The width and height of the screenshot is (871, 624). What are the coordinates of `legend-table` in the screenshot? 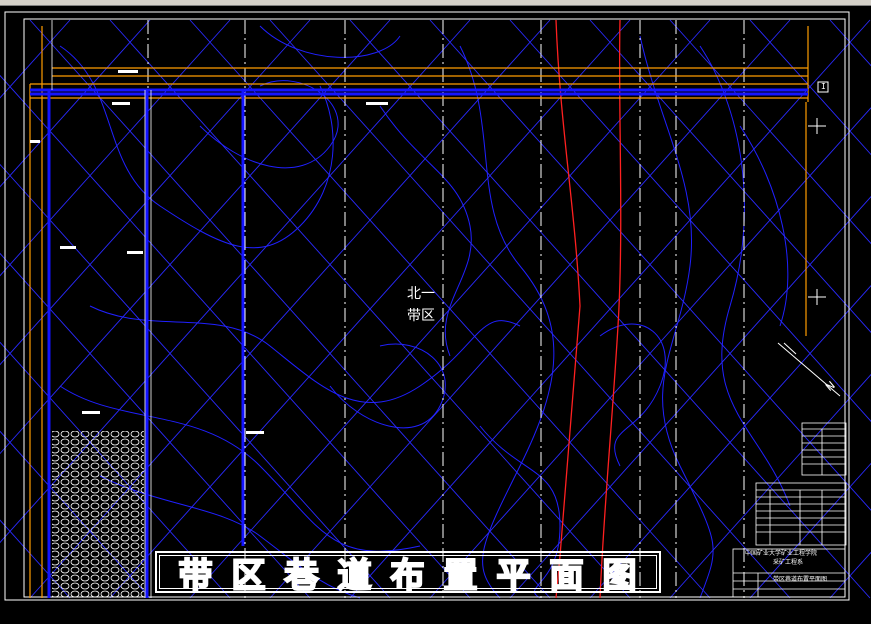 It's located at (824, 449).